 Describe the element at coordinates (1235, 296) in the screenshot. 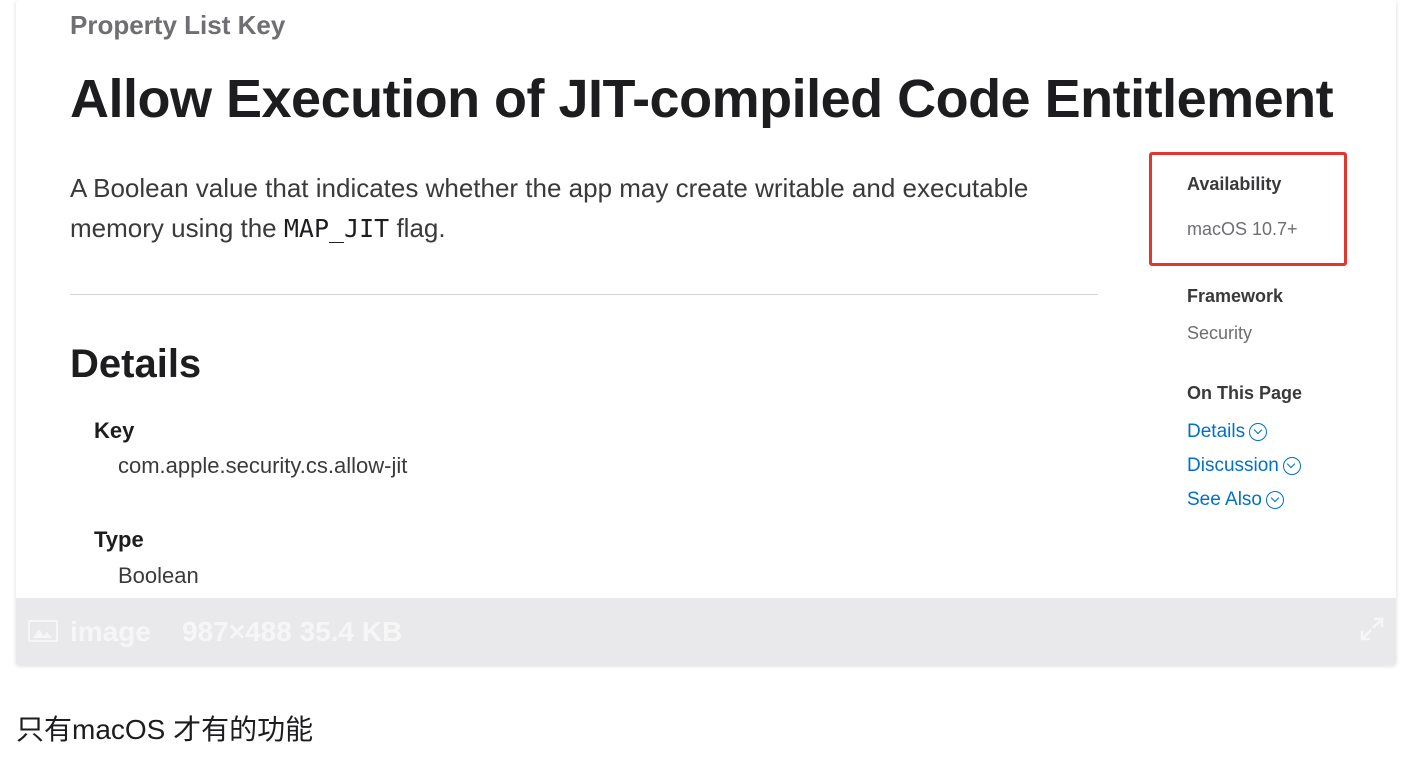

I see `framework-title: Framework` at that location.